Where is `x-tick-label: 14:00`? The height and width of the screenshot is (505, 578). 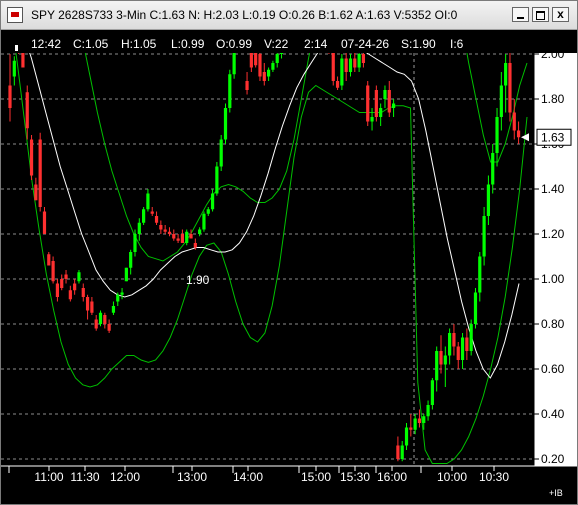 x-tick-label: 14:00 is located at coordinates (248, 477).